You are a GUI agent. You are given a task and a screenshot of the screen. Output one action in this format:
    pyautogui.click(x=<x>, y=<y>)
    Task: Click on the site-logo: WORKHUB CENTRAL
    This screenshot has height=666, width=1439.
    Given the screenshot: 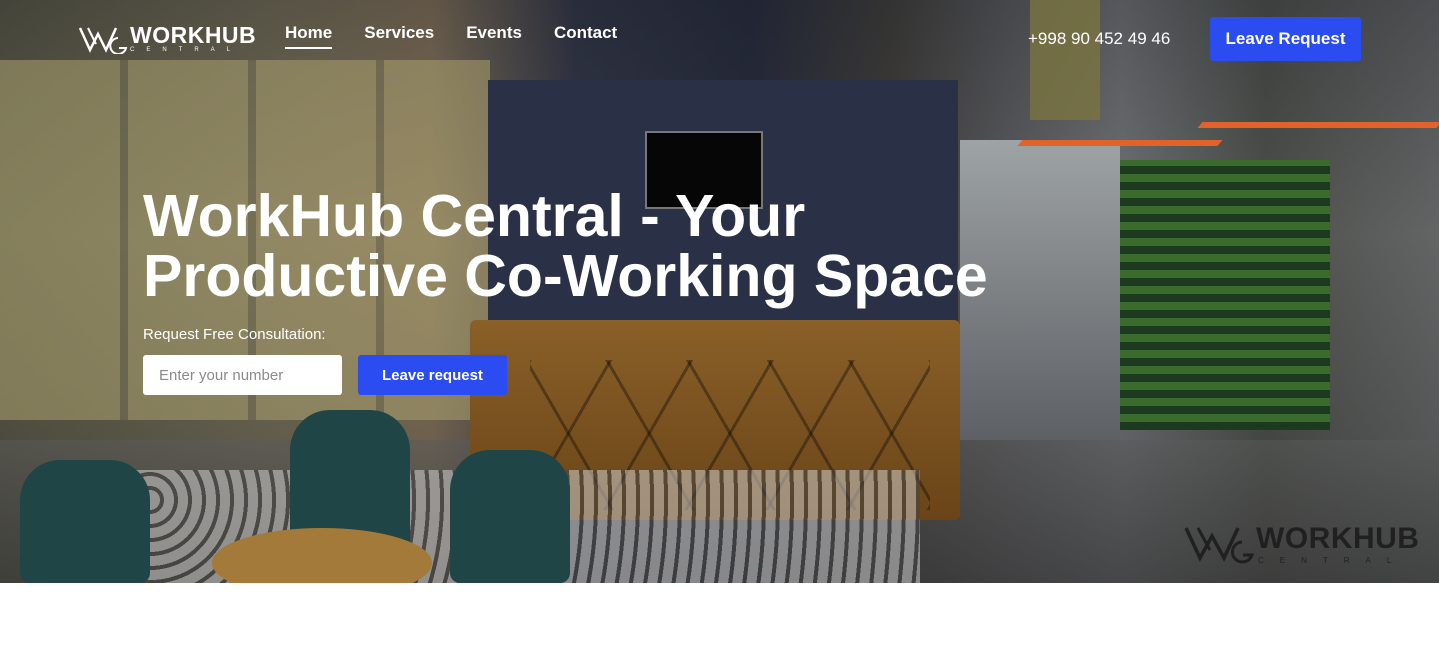 What is the action you would take?
    pyautogui.click(x=167, y=39)
    